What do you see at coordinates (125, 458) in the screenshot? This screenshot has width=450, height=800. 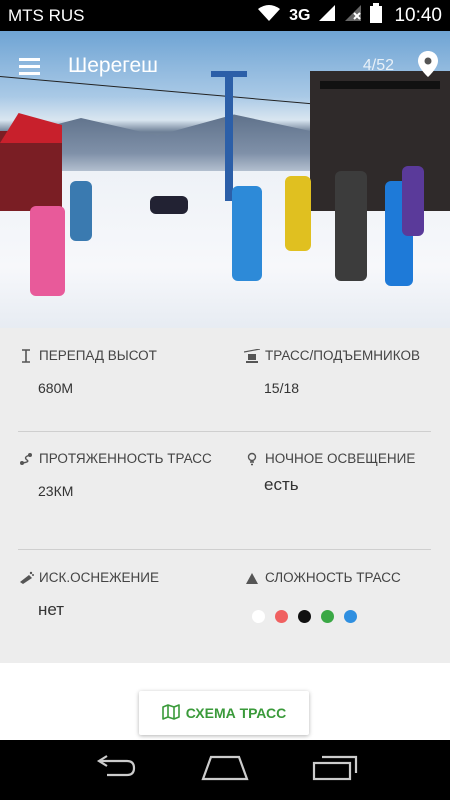 I see `stat-label: ПРОТЯЖЕННОСТЬ ТРАСС` at bounding box center [125, 458].